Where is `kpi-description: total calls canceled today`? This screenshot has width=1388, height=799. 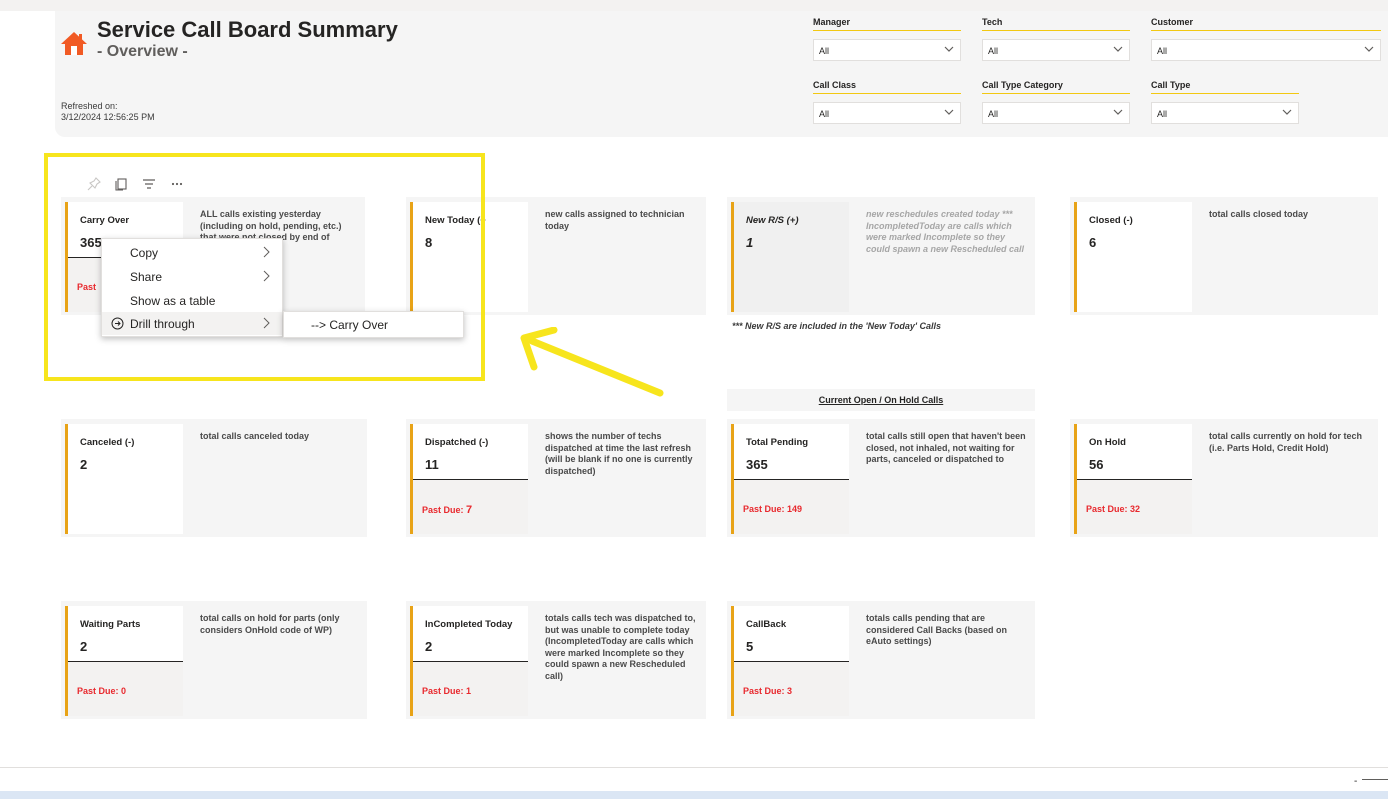
kpi-description: total calls canceled today is located at coordinates (255, 436).